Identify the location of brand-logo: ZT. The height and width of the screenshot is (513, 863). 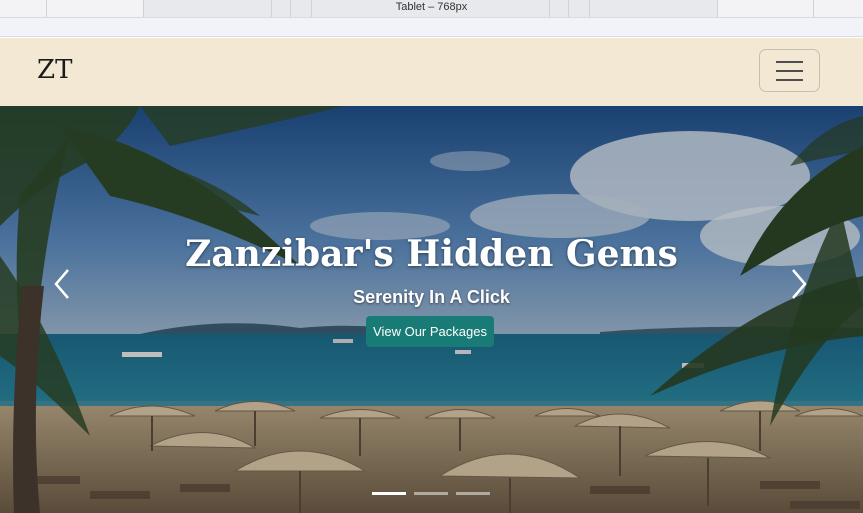
(54, 70).